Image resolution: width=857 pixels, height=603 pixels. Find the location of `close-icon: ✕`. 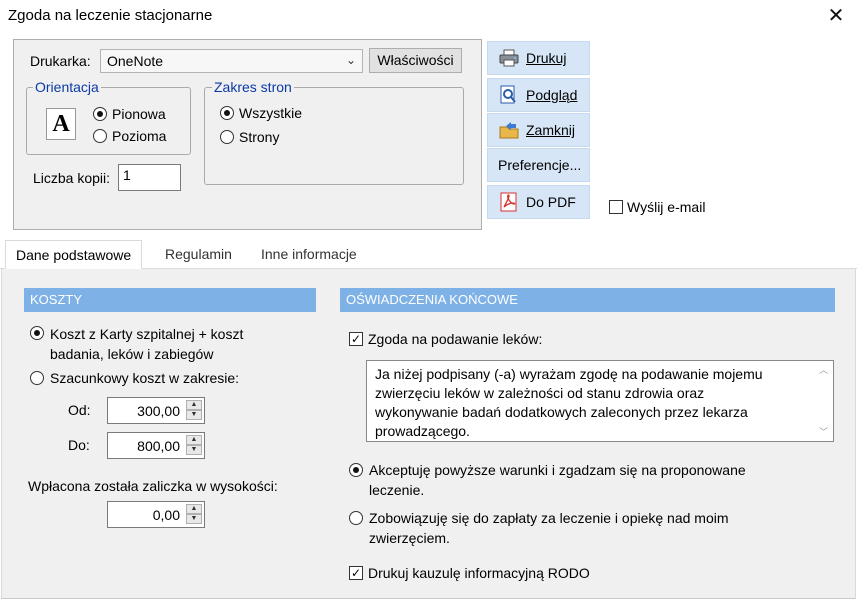

close-icon: ✕ is located at coordinates (836, 16).